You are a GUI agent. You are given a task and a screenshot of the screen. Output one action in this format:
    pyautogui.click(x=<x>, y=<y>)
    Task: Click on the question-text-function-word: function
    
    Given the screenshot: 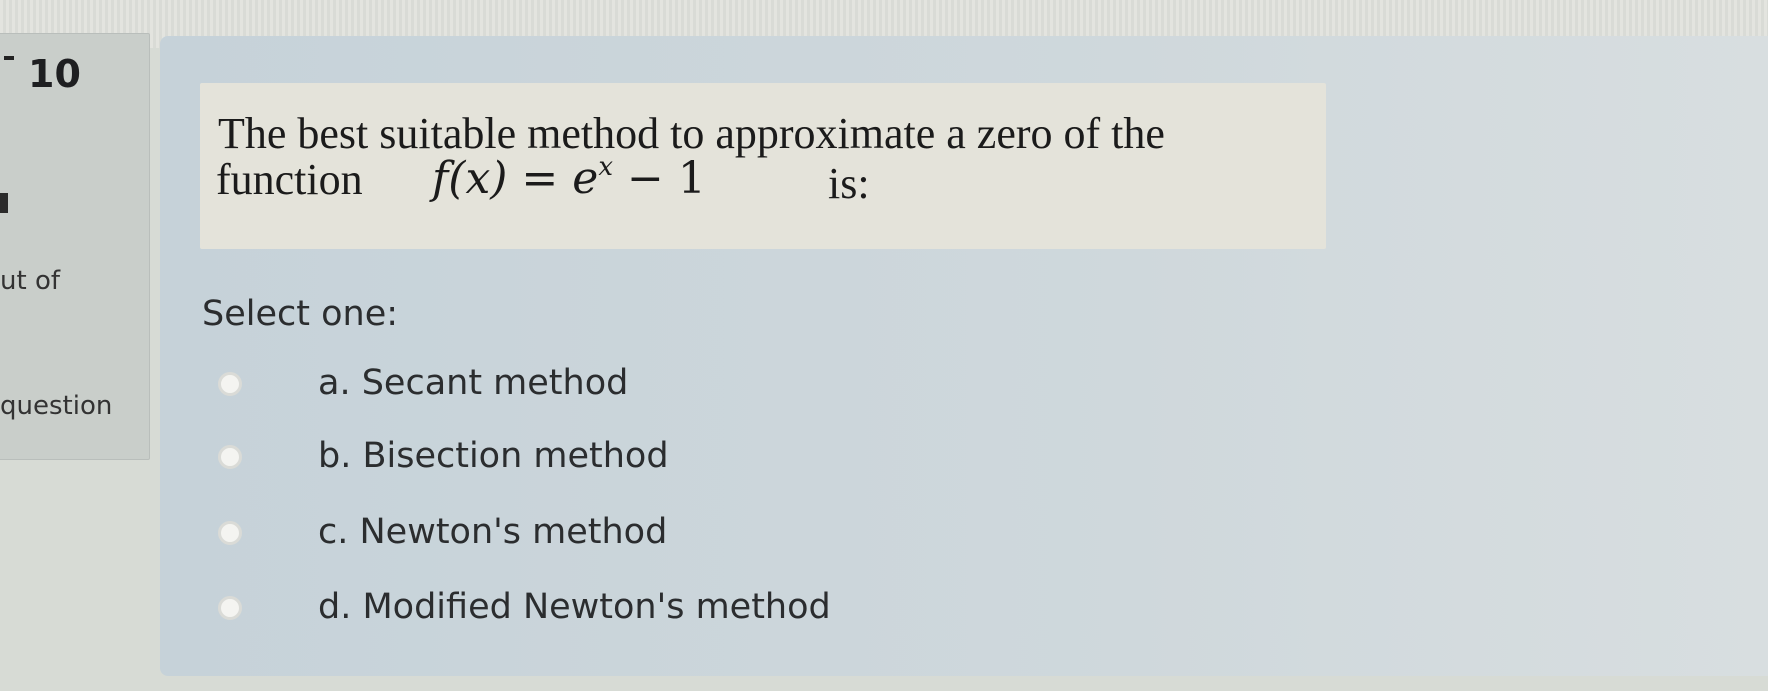 What is the action you would take?
    pyautogui.click(x=289, y=179)
    